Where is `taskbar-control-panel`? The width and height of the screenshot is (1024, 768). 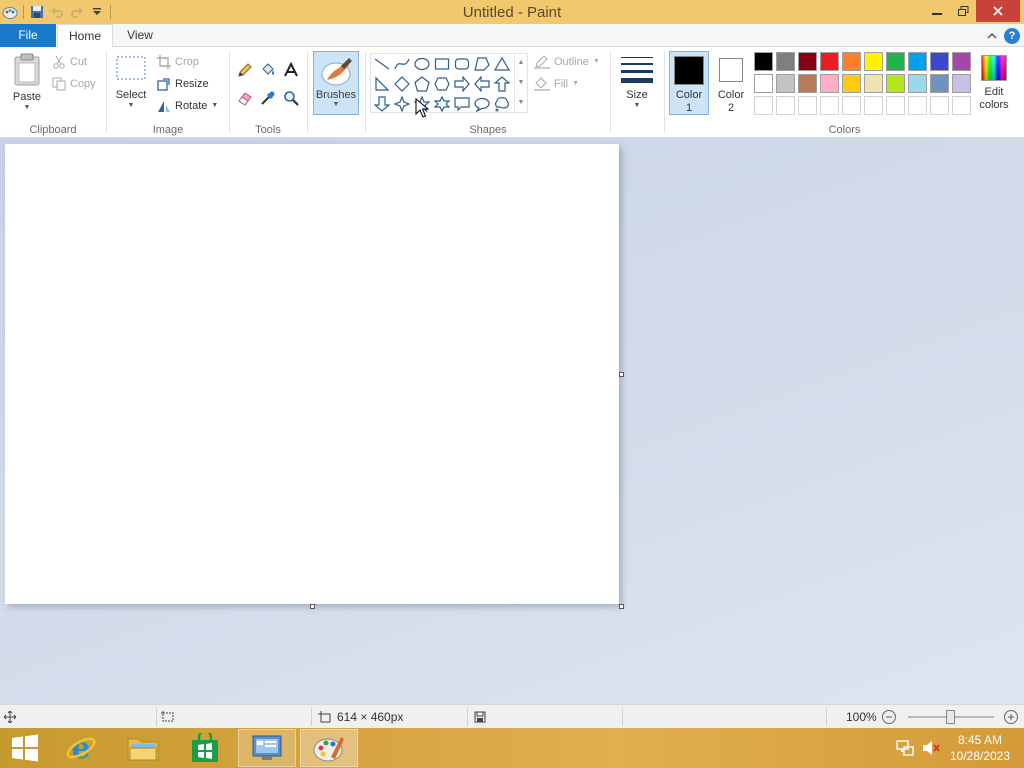 taskbar-control-panel is located at coordinates (267, 748).